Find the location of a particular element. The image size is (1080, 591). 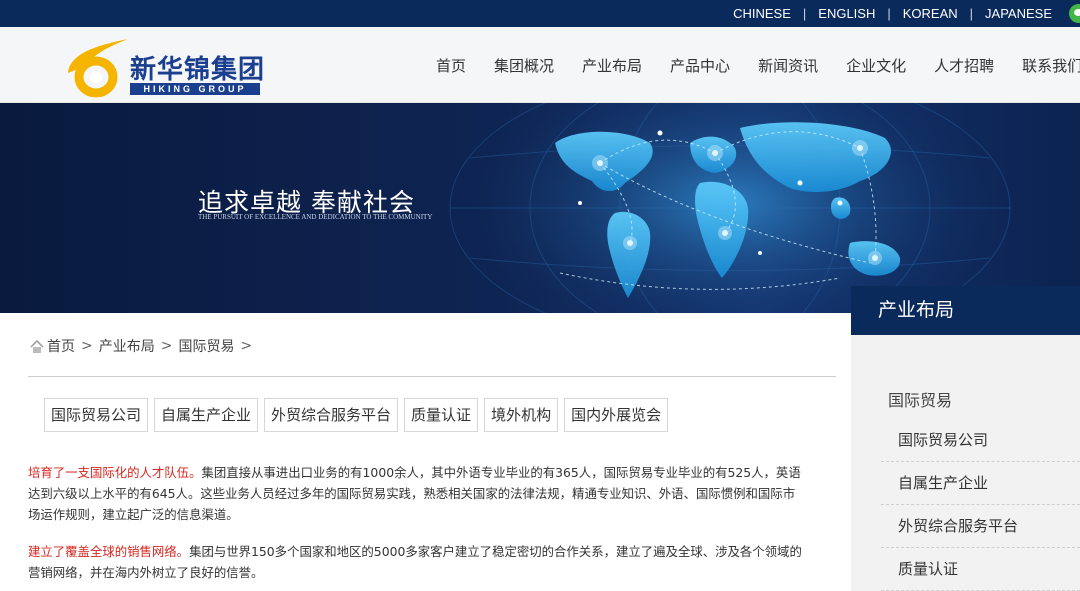

nav-home: 首页 is located at coordinates (451, 65).